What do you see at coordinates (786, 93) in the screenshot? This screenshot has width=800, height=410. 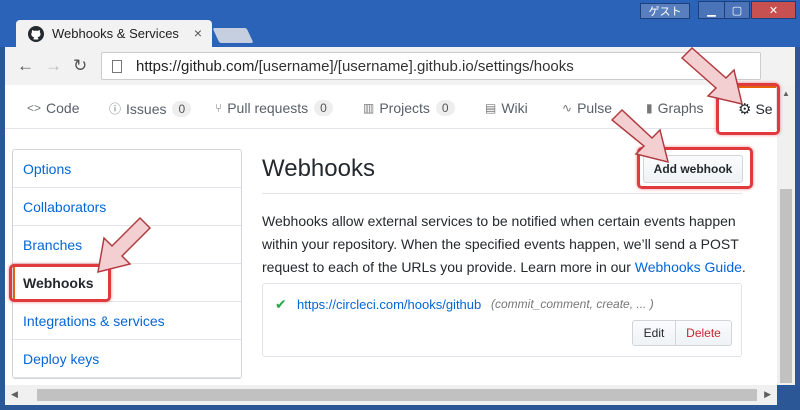 I see `scroll-up-arrow-icon: ▲` at bounding box center [786, 93].